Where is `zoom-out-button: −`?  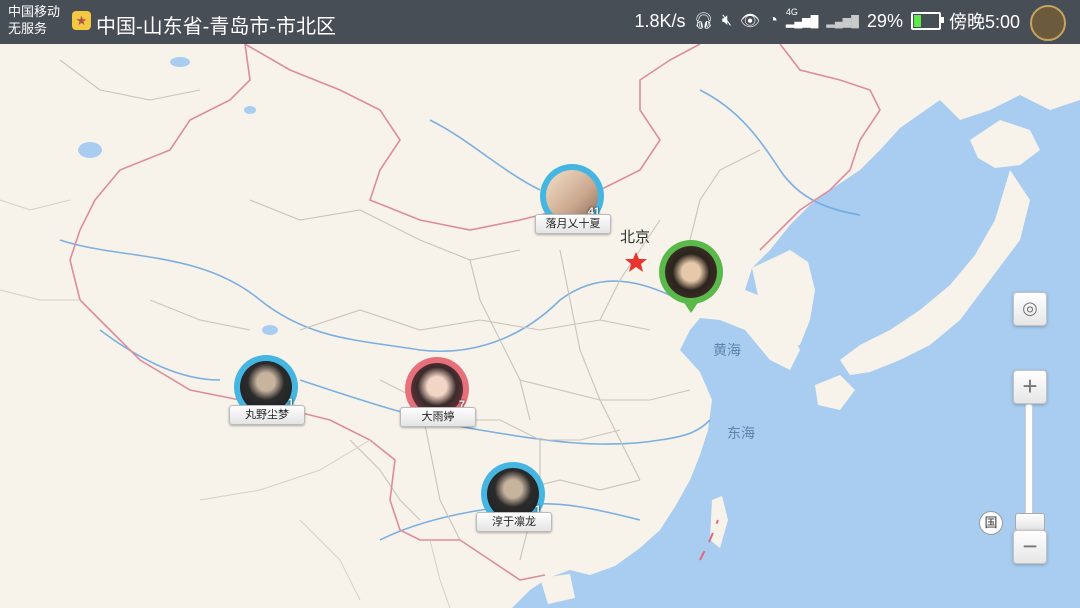 zoom-out-button: − is located at coordinates (1030, 547).